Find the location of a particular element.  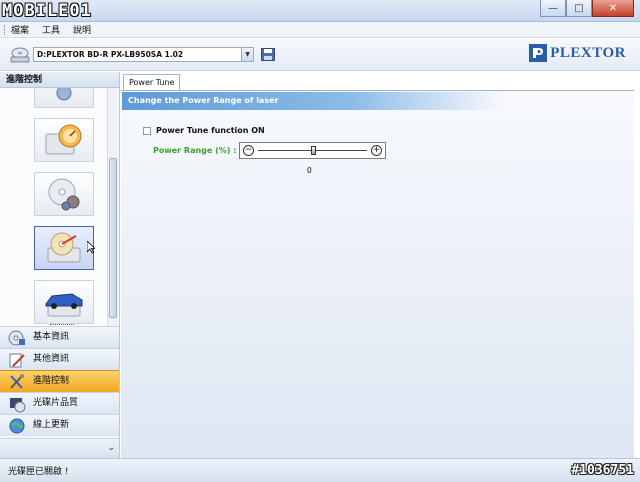

minimize-button: — is located at coordinates (553, 8).